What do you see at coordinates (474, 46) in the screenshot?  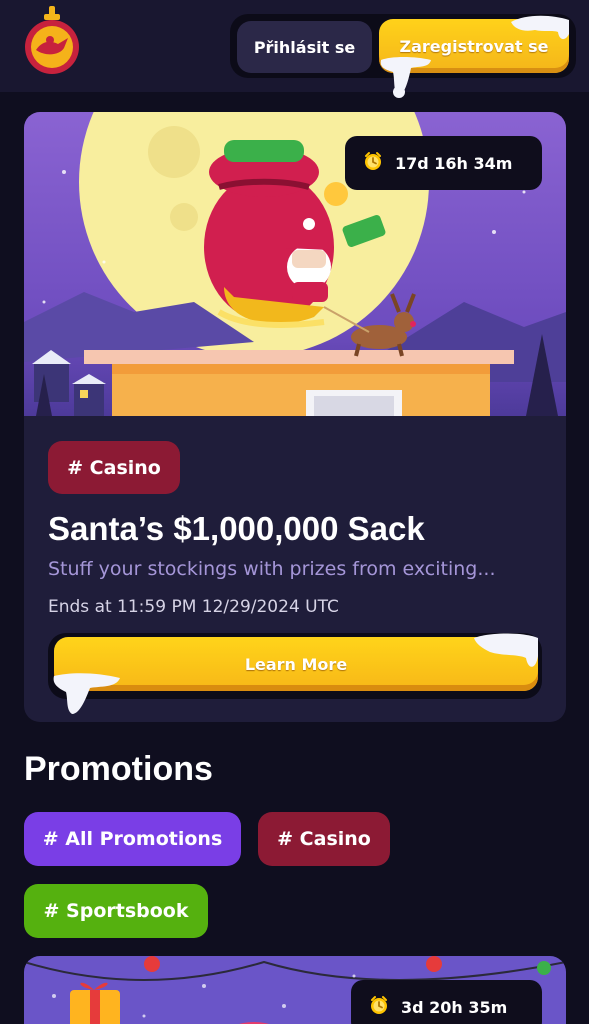 I see `register-button: Zaregistrovat se` at bounding box center [474, 46].